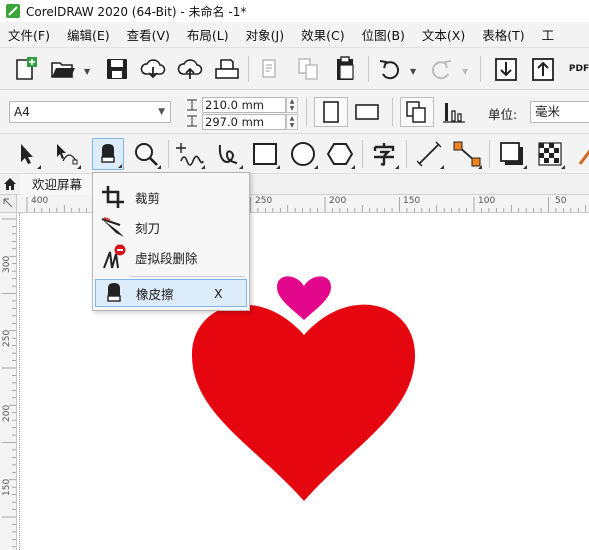 This screenshot has height=550, width=589. I want to click on landscape-icon, so click(367, 112).